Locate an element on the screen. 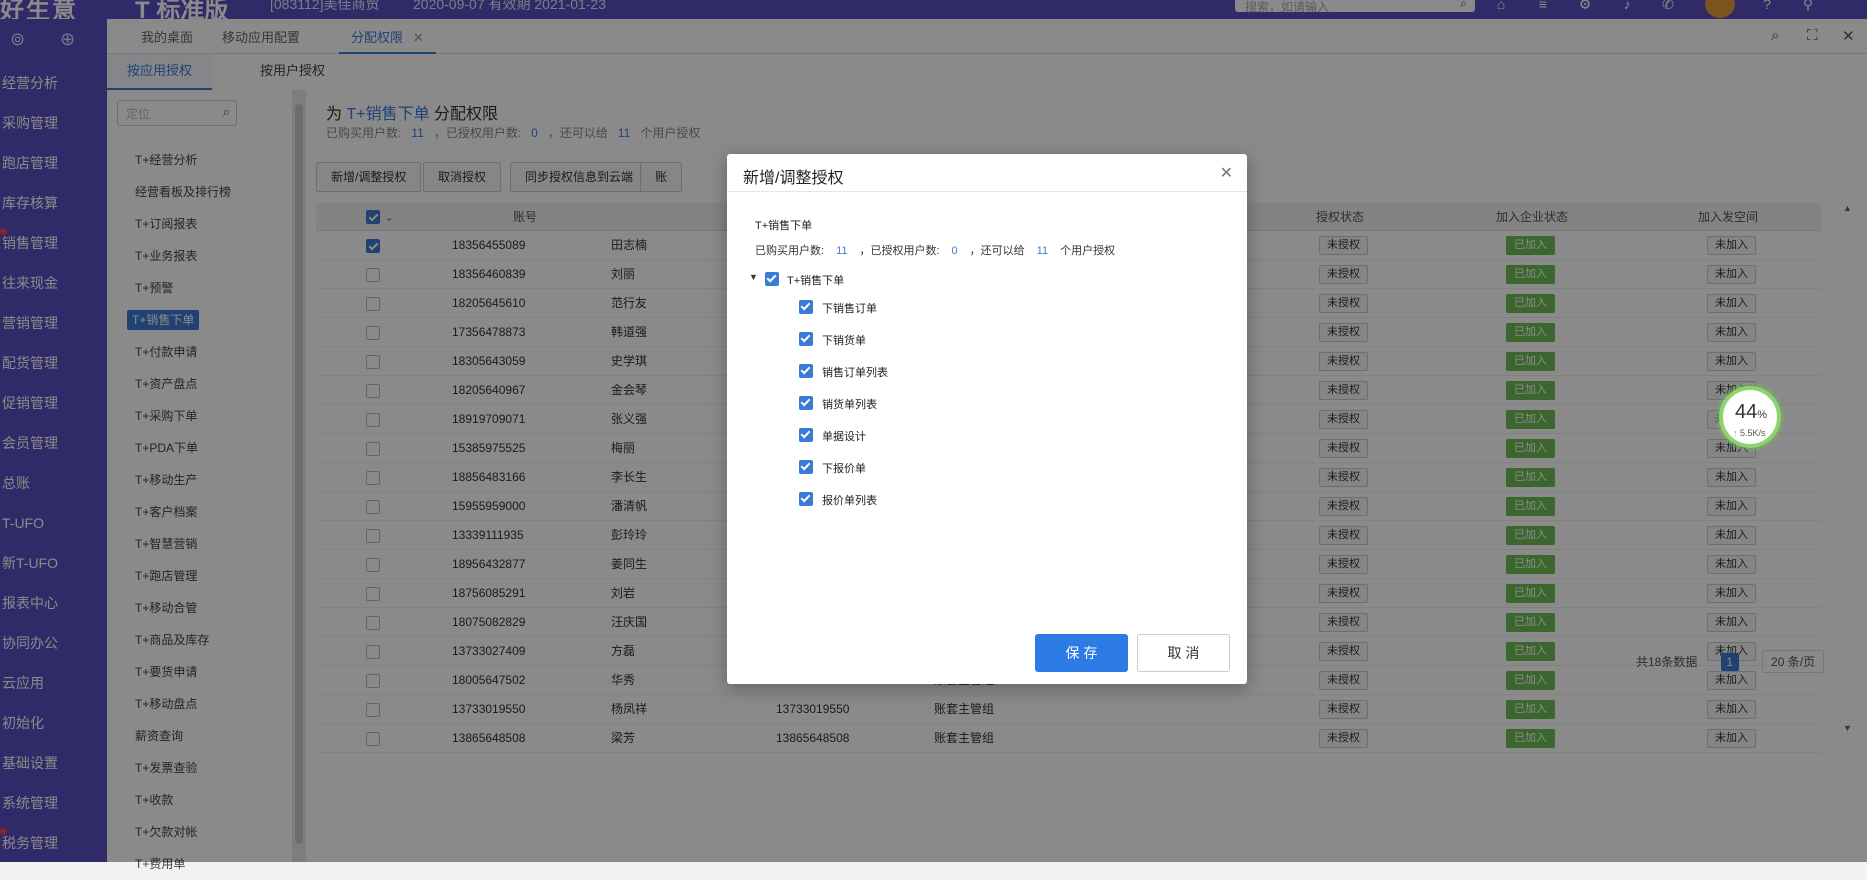 The height and width of the screenshot is (880, 1867). network-speed-widget: 44% ↑ 5.5K/s is located at coordinates (1750, 417).